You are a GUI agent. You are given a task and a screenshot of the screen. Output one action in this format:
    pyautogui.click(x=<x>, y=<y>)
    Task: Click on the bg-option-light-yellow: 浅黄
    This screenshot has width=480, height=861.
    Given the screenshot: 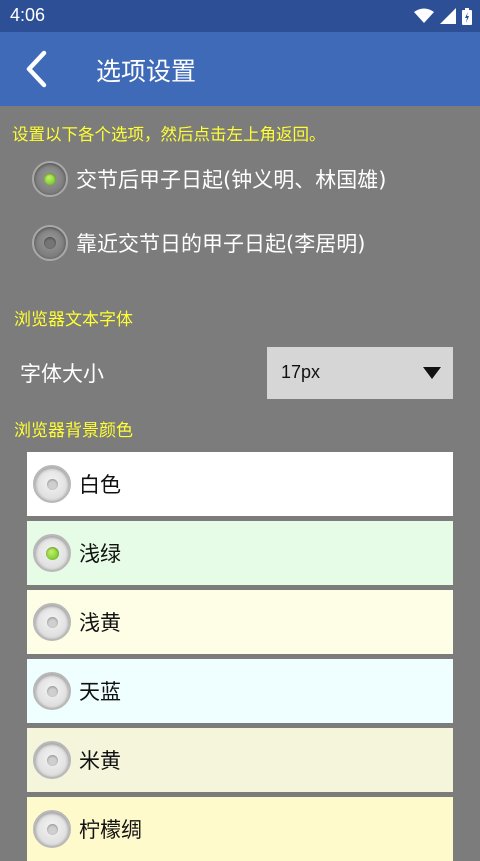 What is the action you would take?
    pyautogui.click(x=240, y=622)
    